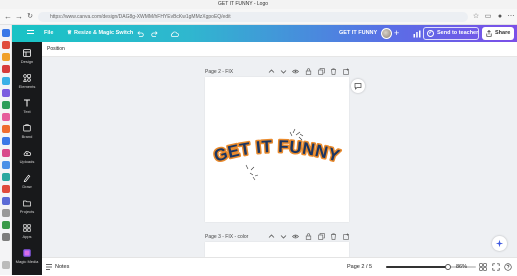 This screenshot has width=517, height=276. Describe the element at coordinates (359, 267) in the screenshot. I see `page-indicator: Page 2 / 5` at that location.